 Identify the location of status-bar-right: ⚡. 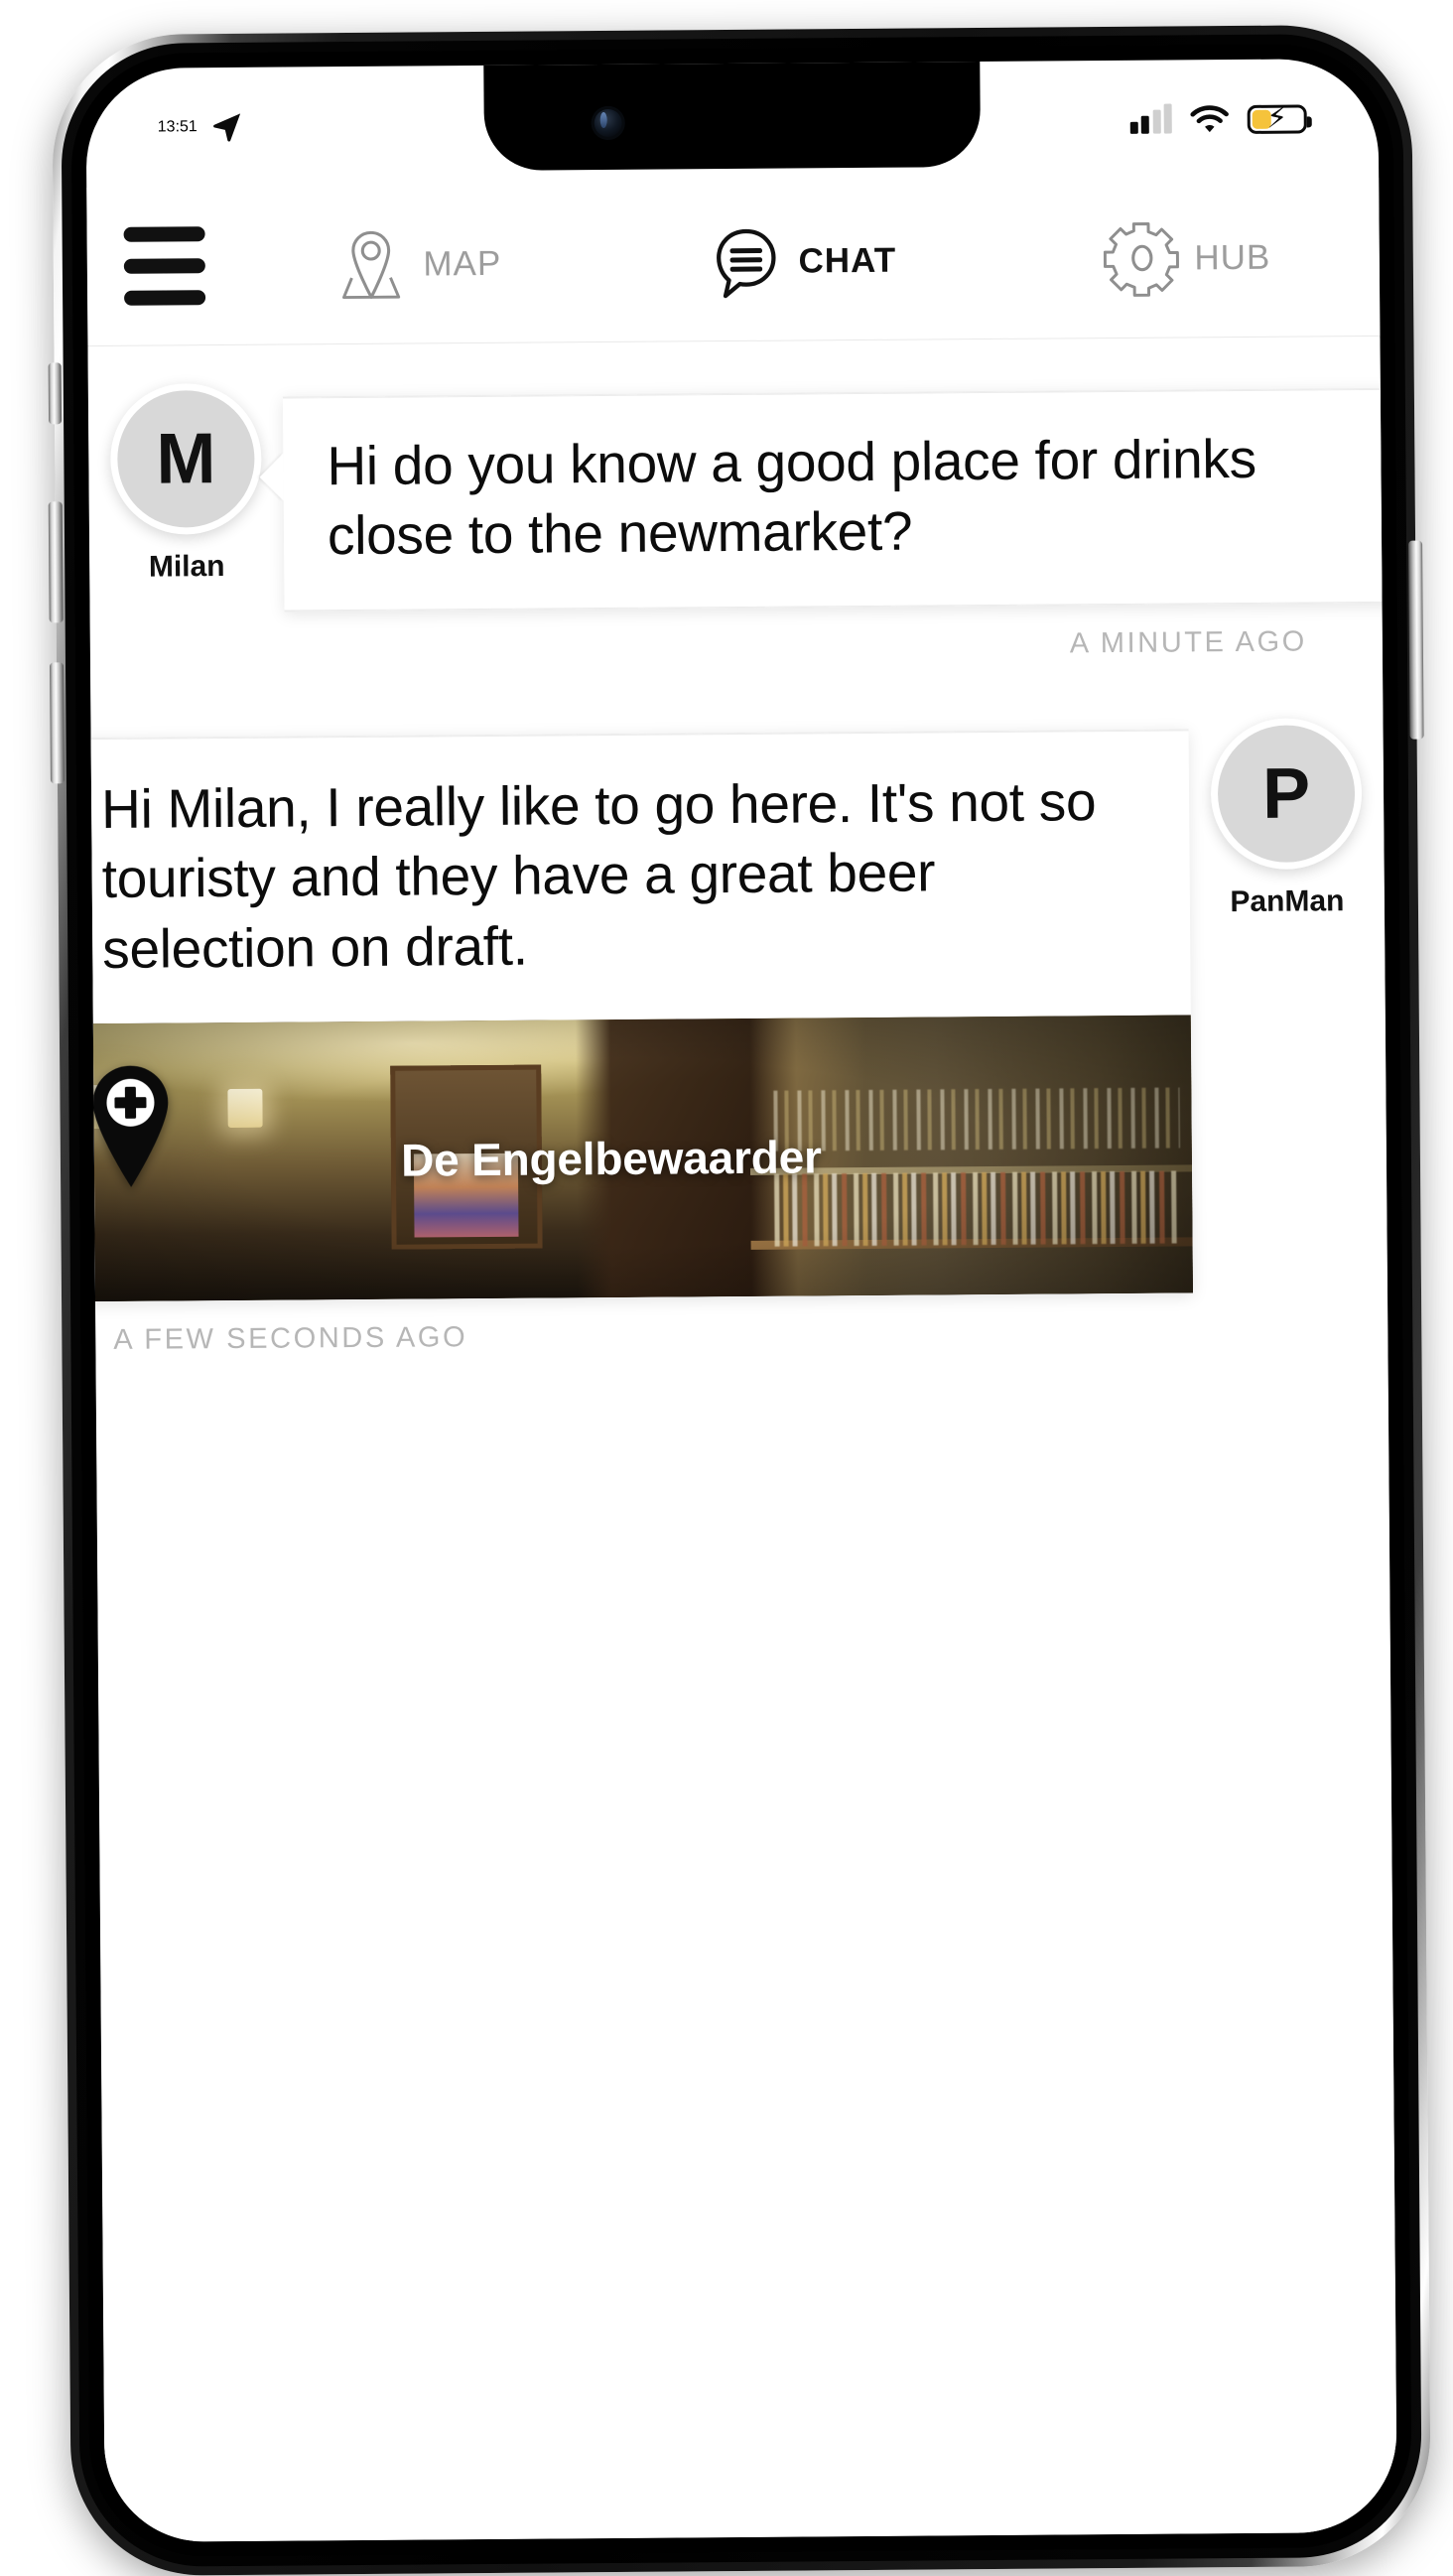
(1218, 118).